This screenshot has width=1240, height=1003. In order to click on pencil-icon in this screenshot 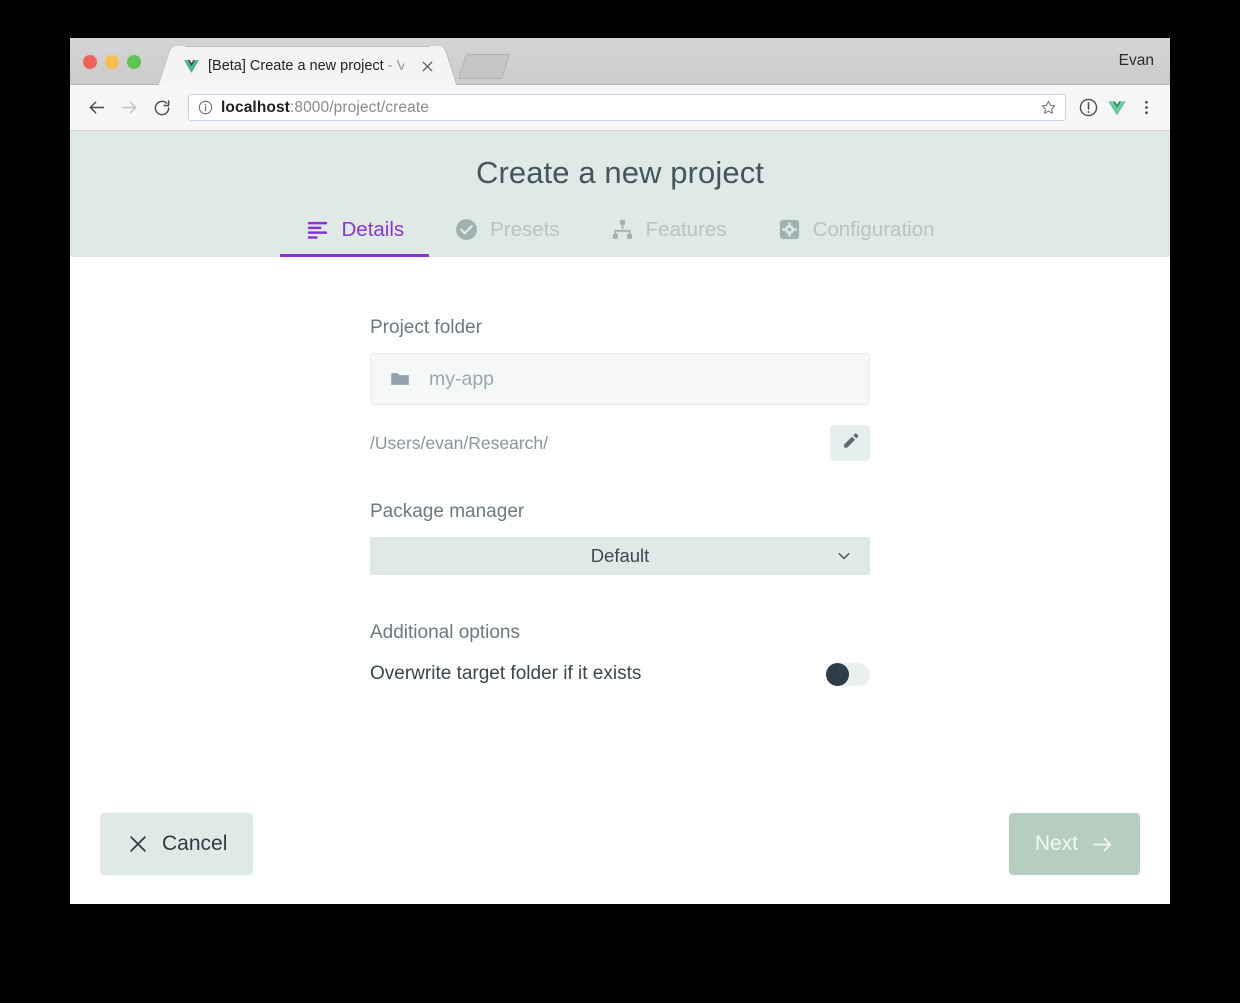, I will do `click(850, 443)`.